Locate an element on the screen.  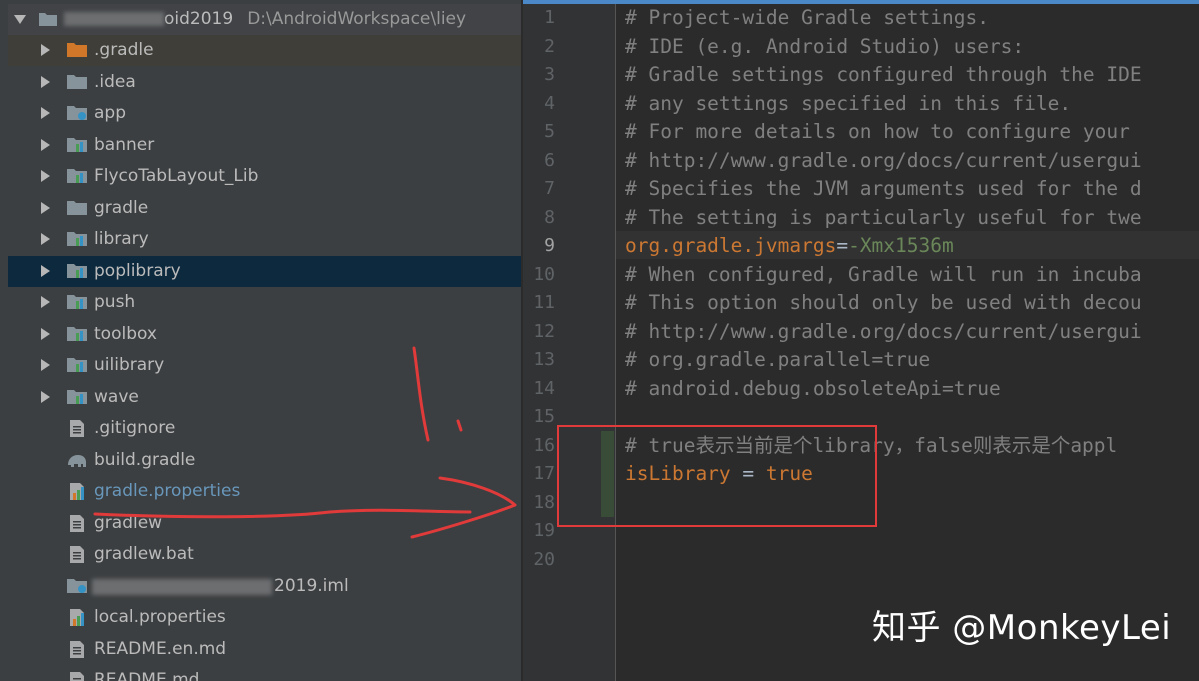
tree-item-label: gradlew.bat is located at coordinates (144, 554).